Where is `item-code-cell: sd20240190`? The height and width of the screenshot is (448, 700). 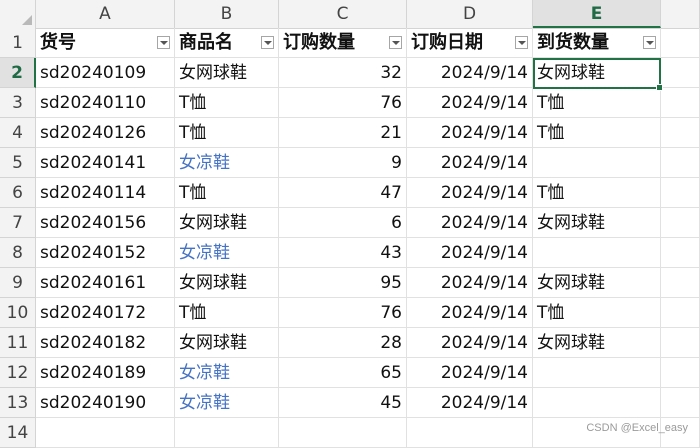
item-code-cell: sd20240190 is located at coordinates (105, 403).